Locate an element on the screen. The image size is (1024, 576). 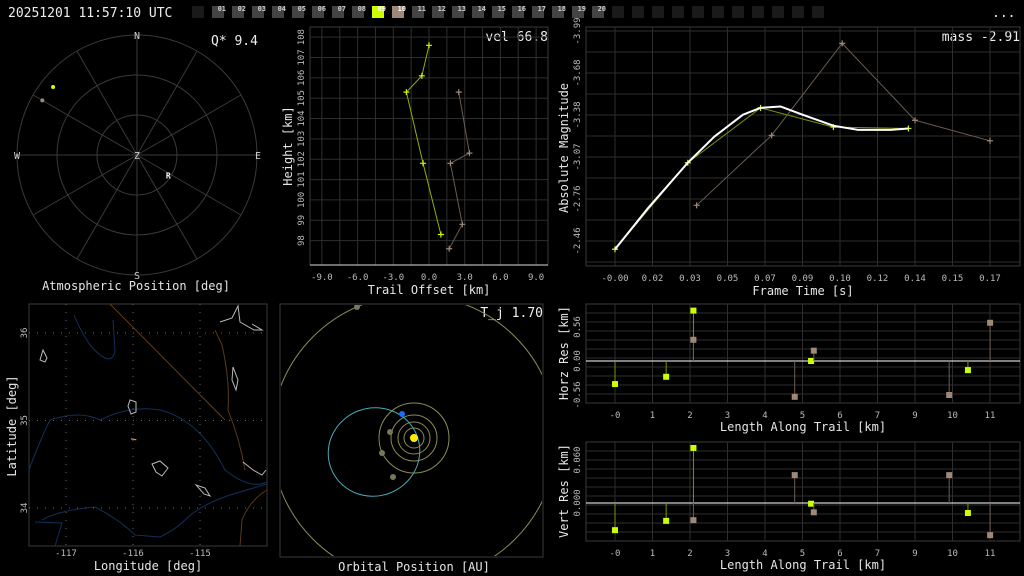
camera-tile-06: 06 is located at coordinates (319, 11).